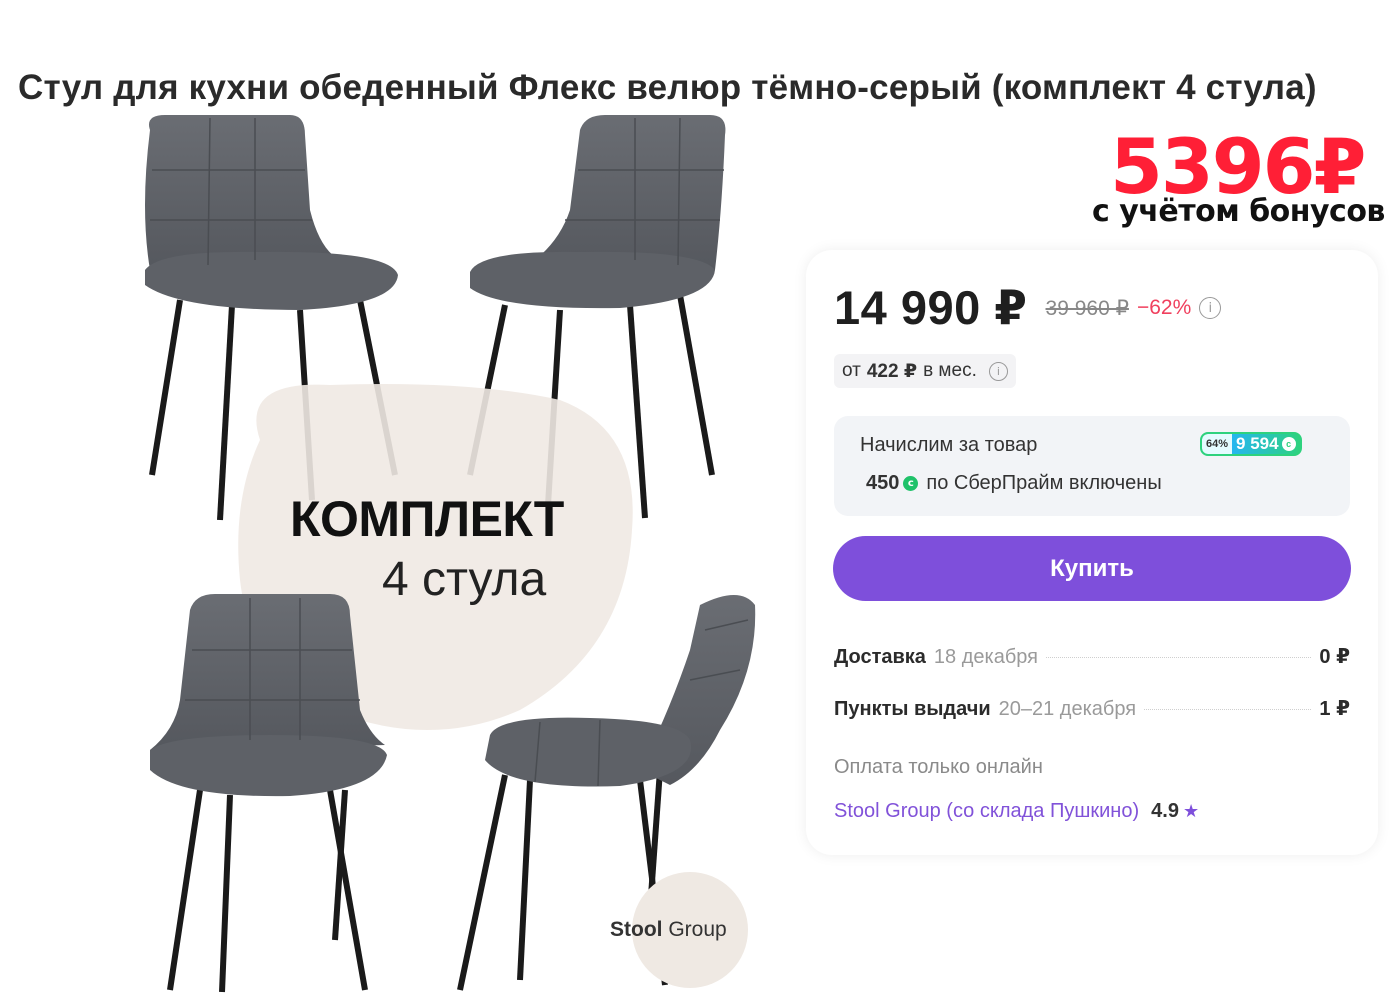 The width and height of the screenshot is (1400, 996). Describe the element at coordinates (1044, 483) in the screenshot. I see `sberprime-text: по СберПрайм включены` at that location.